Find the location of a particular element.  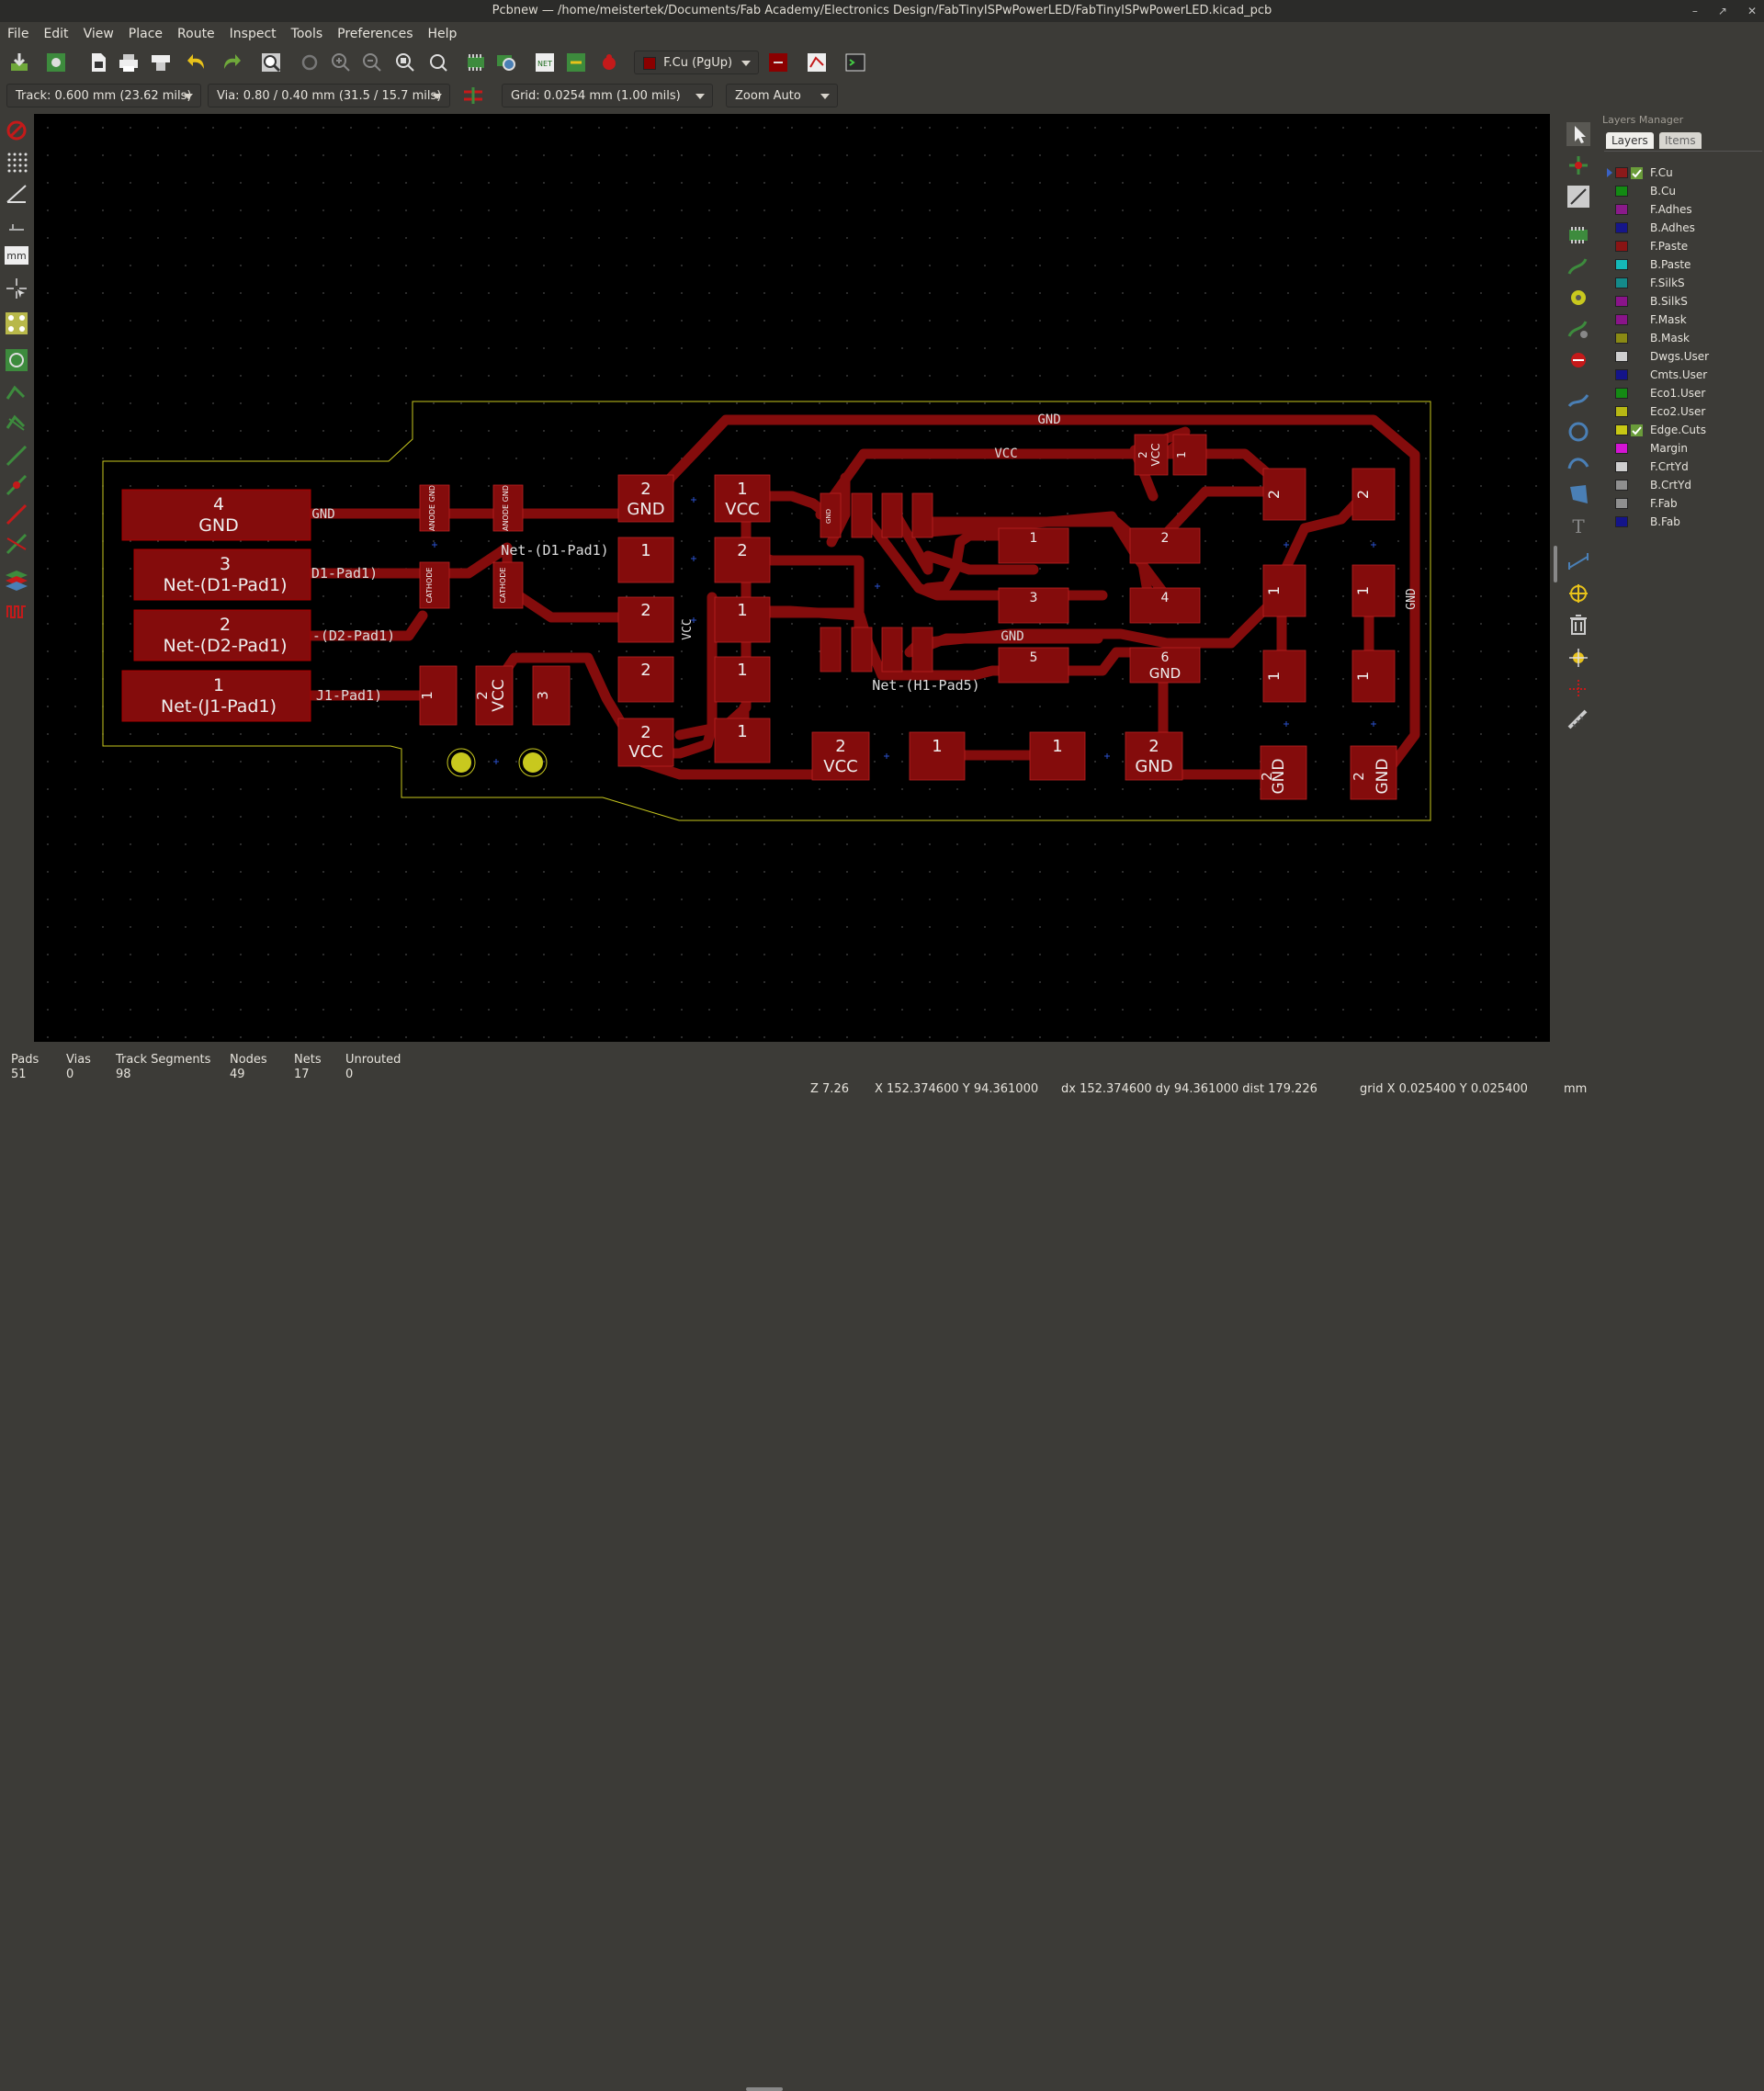

close-button: ✕ is located at coordinates (1752, 11).